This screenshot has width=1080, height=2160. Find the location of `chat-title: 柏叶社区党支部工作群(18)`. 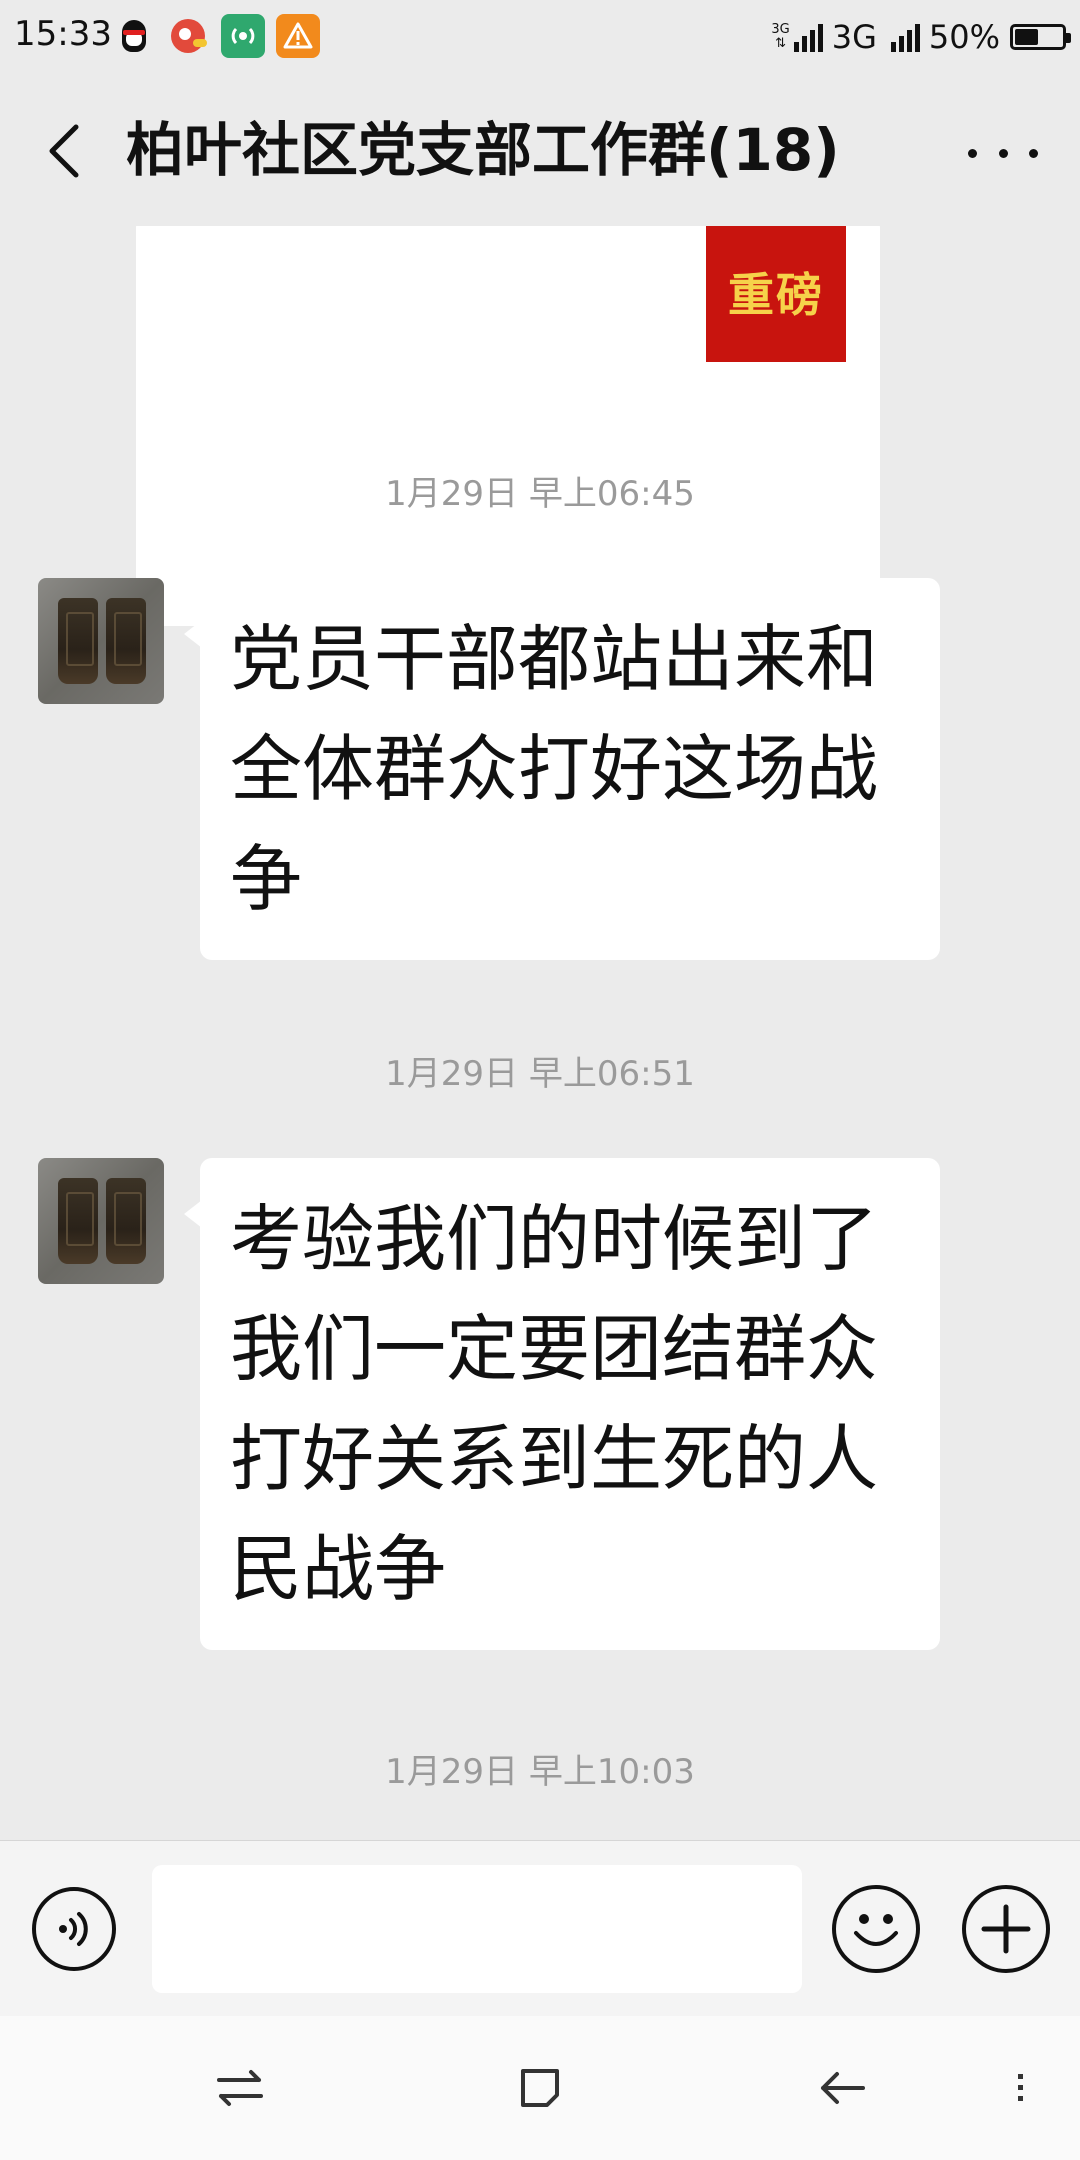

chat-title: 柏叶社区党支部工作群(18) is located at coordinates (483, 150).